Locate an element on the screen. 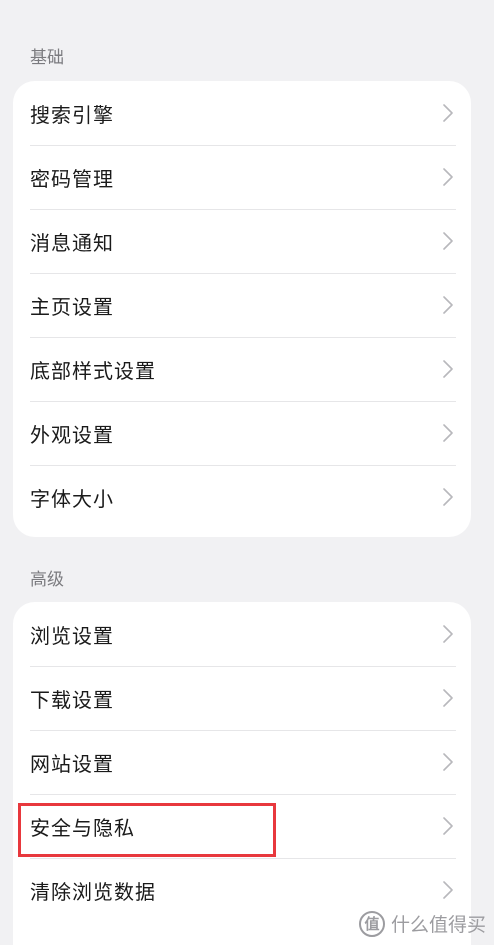  row-appearance-settings: 外观设置 is located at coordinates (242, 433).